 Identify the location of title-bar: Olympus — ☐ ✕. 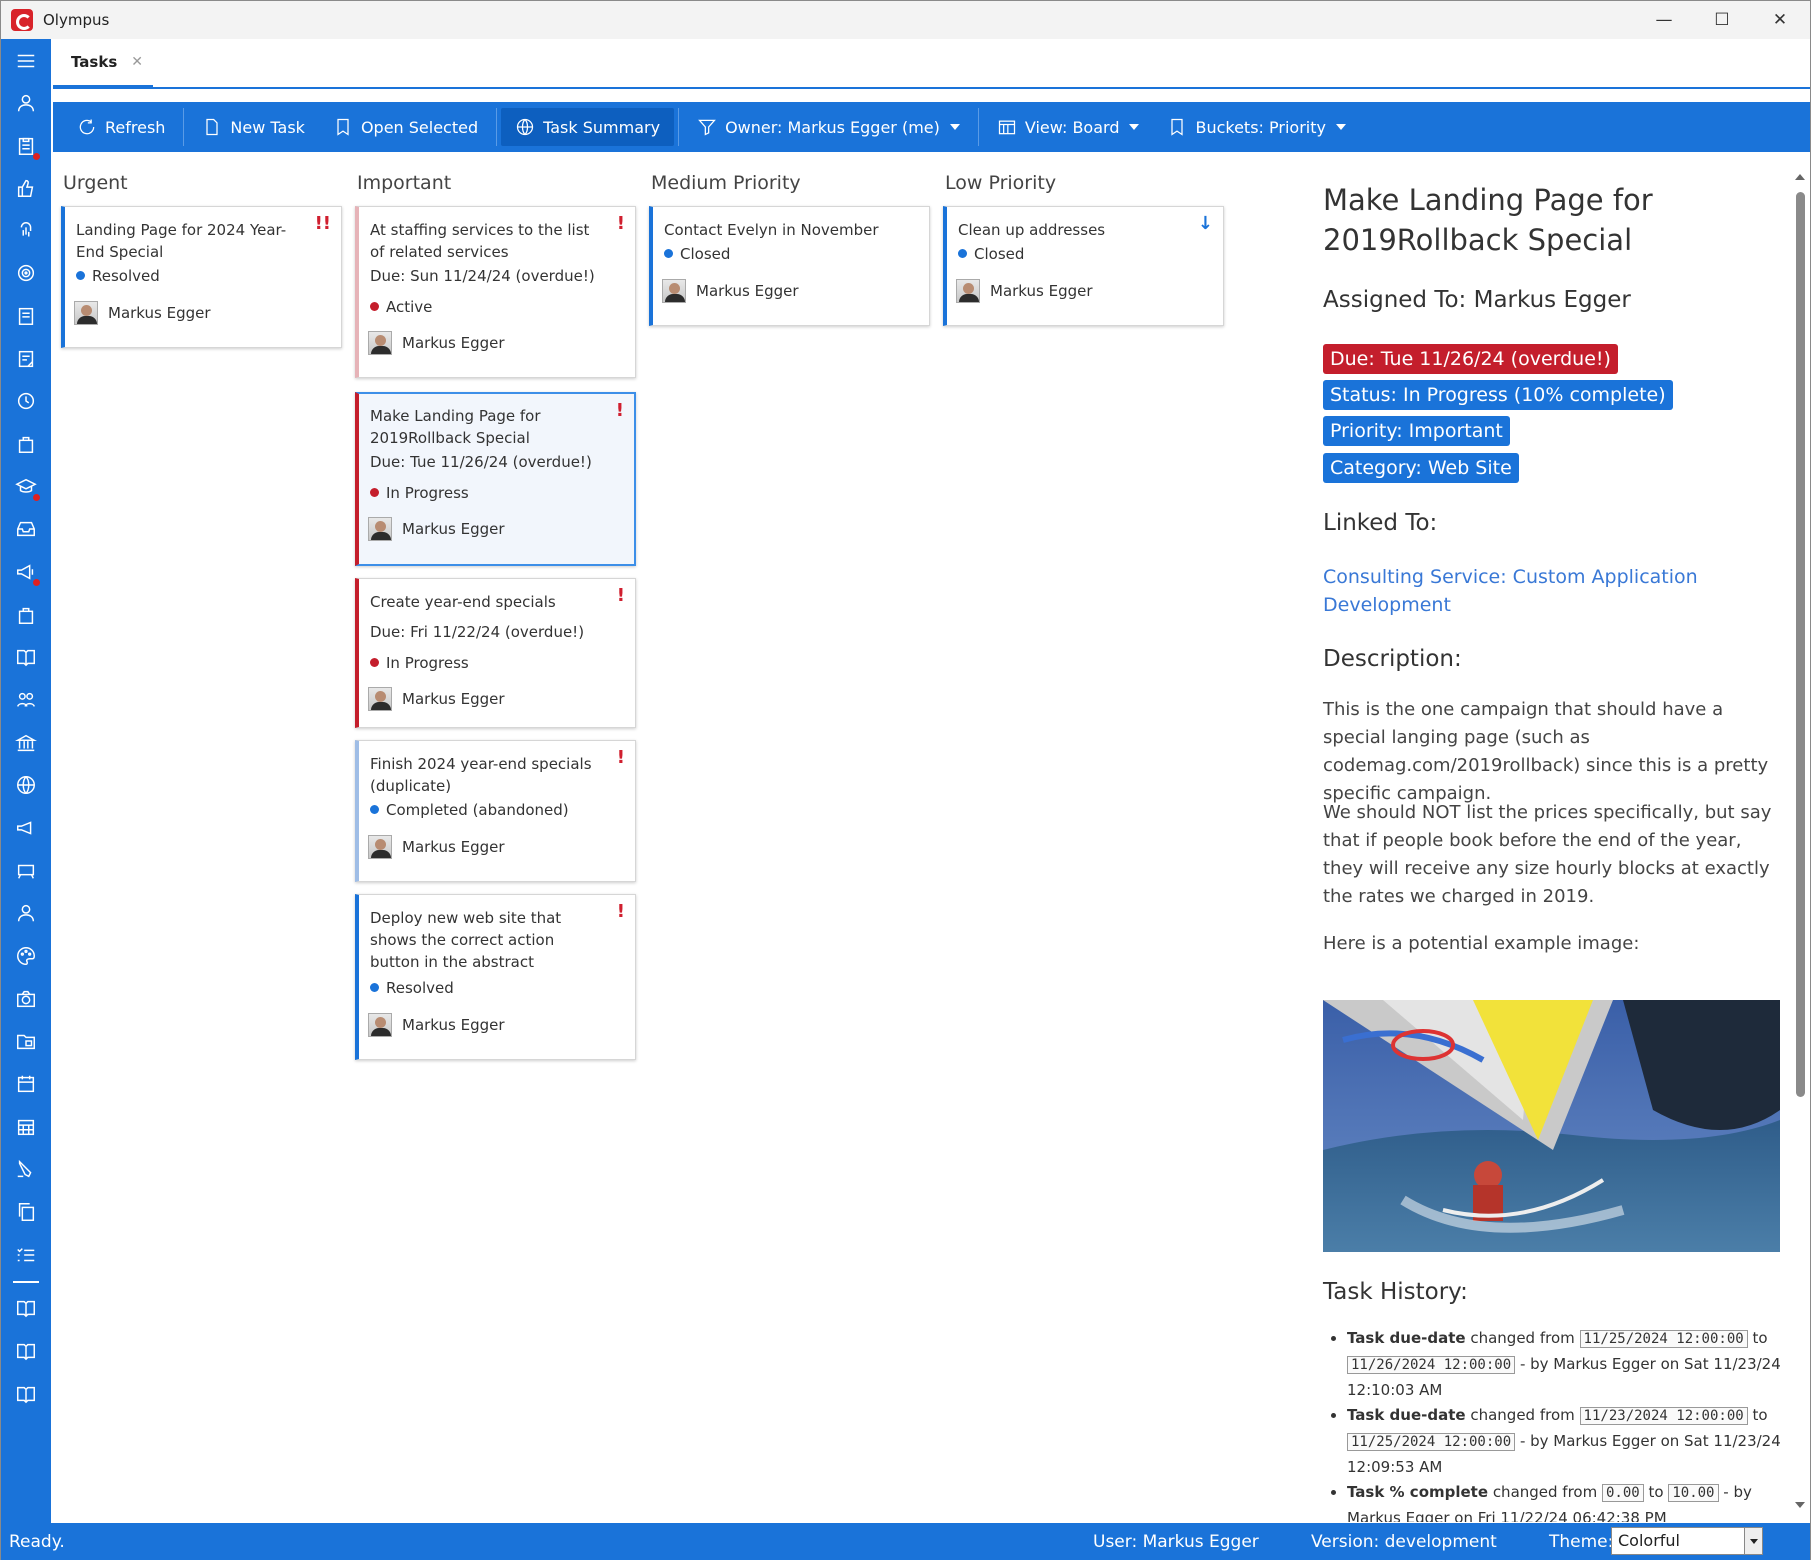
(905, 20).